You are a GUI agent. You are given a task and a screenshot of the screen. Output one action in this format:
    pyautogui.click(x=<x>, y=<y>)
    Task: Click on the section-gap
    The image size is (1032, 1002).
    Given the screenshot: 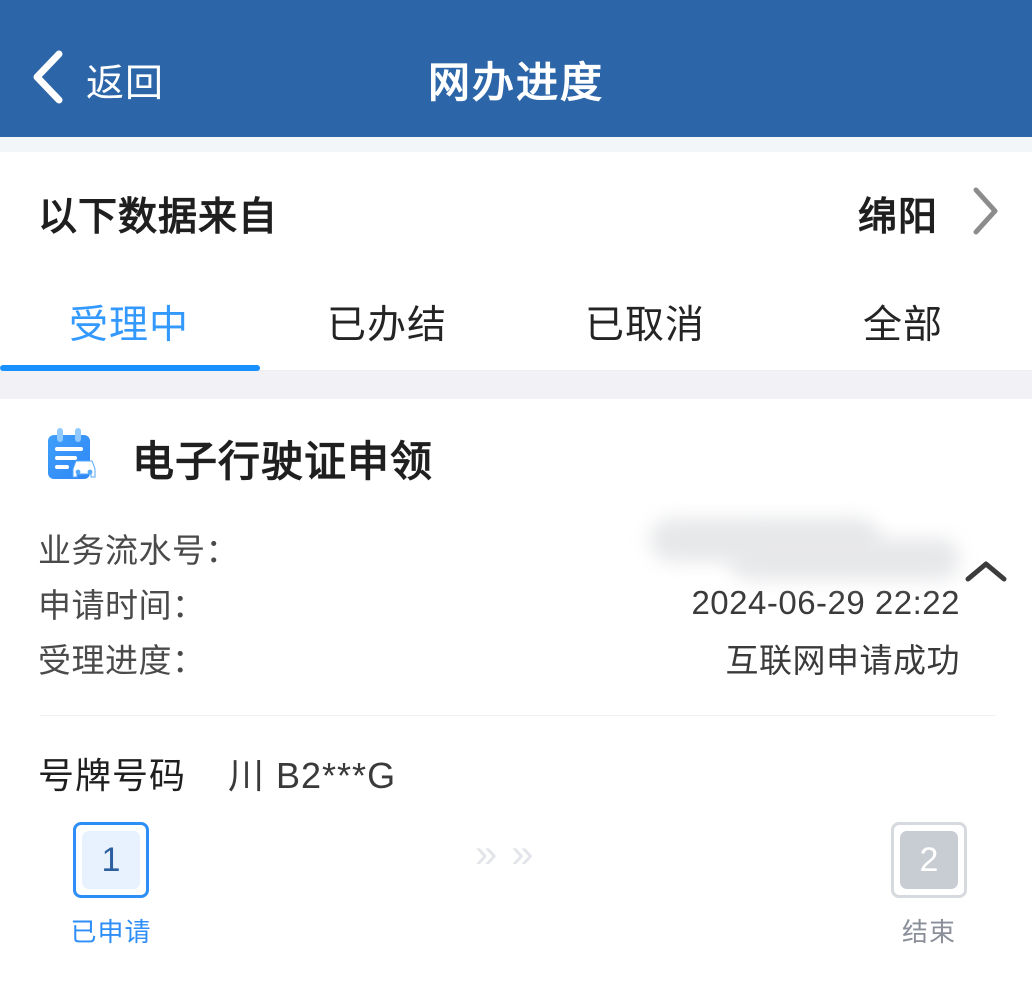 What is the action you would take?
    pyautogui.click(x=516, y=385)
    